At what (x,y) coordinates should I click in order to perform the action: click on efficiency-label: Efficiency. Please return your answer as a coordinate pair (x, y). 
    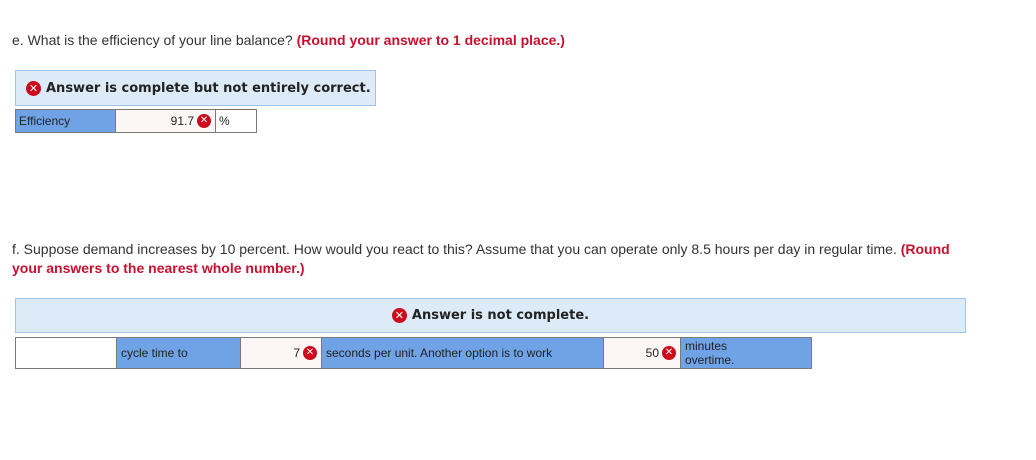
    Looking at the image, I should click on (65, 121).